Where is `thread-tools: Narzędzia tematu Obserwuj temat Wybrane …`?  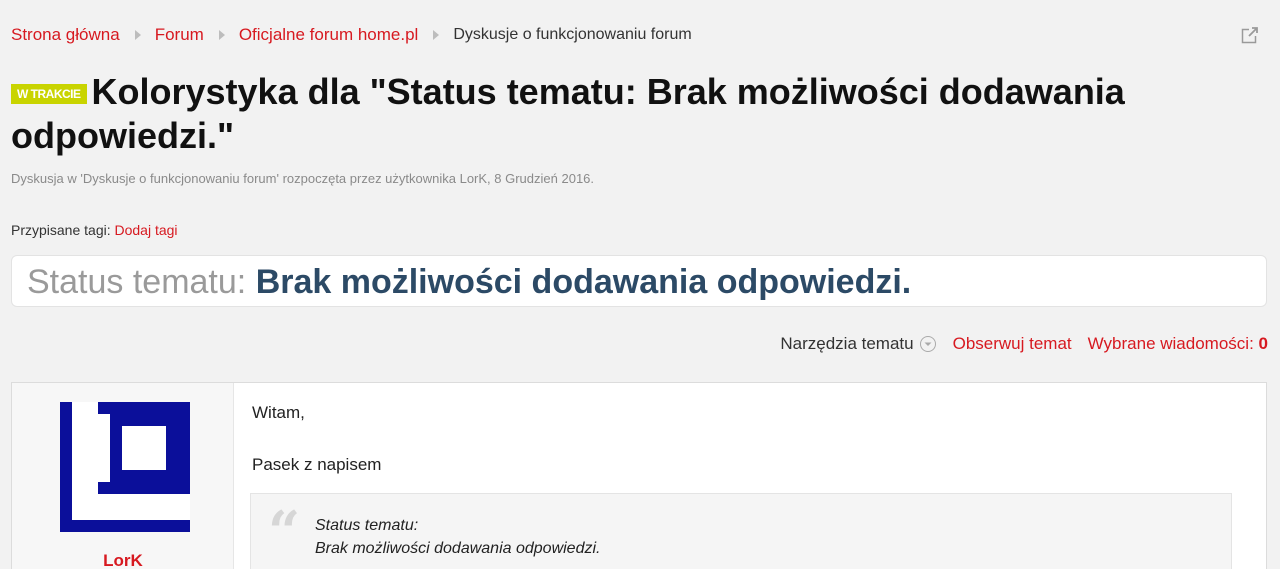 thread-tools: Narzędzia tematu Obserwuj temat Wybrane … is located at coordinates (1024, 344).